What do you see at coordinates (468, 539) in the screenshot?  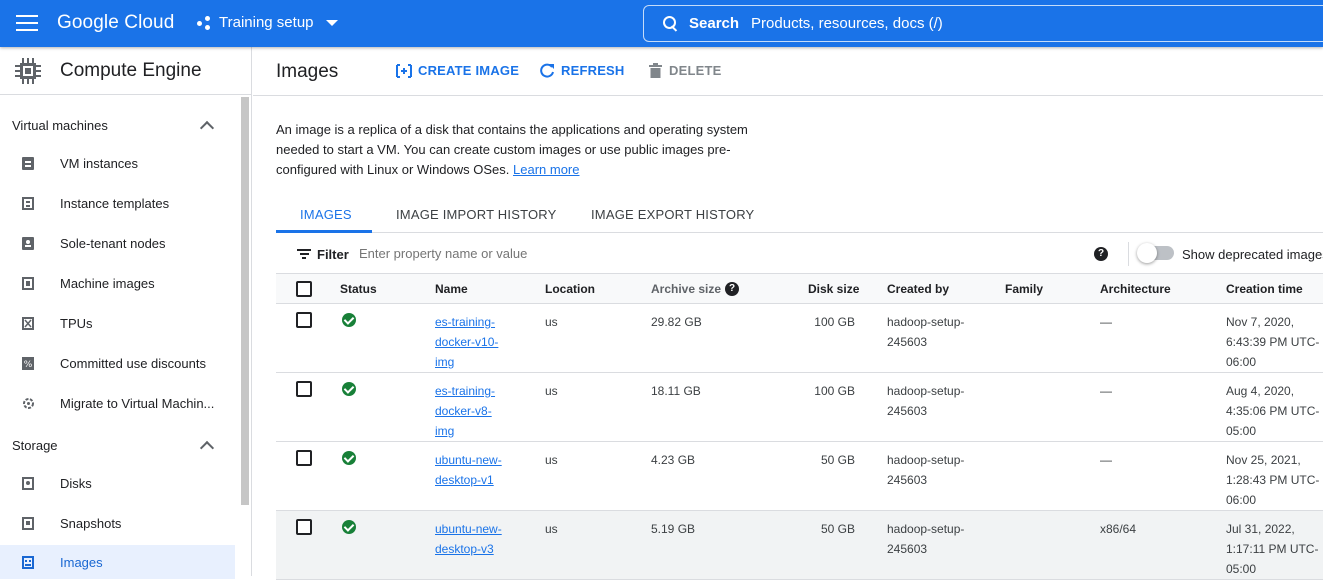 I see `image-name-link: ubuntu-new- desktop-v3` at bounding box center [468, 539].